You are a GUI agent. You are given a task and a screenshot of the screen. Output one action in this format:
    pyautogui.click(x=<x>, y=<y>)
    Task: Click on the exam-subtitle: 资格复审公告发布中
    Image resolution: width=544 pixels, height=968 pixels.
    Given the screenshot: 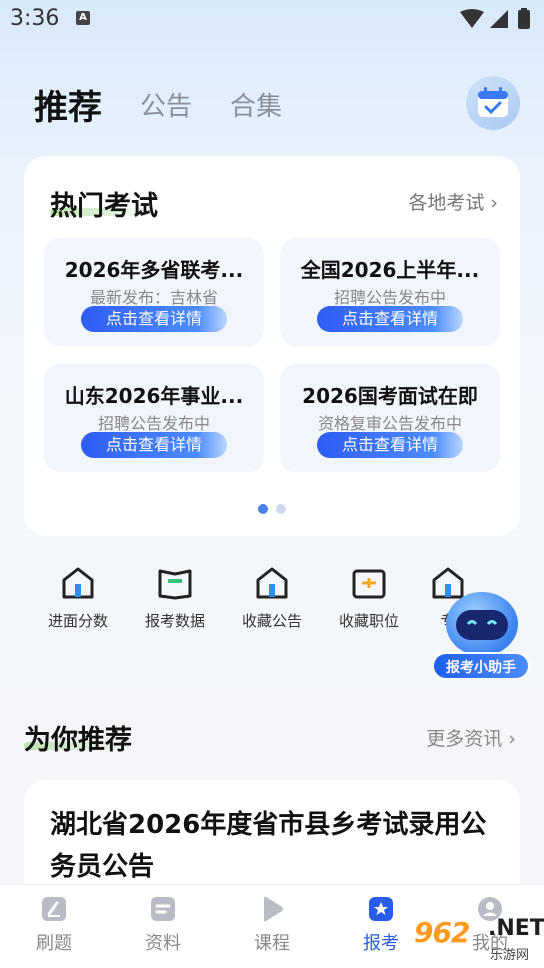 What is the action you would take?
    pyautogui.click(x=389, y=423)
    